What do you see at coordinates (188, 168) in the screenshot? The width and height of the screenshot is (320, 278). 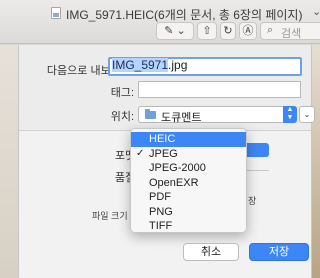 I see `format-option-jpeg-2000: JPEG-2000` at bounding box center [188, 168].